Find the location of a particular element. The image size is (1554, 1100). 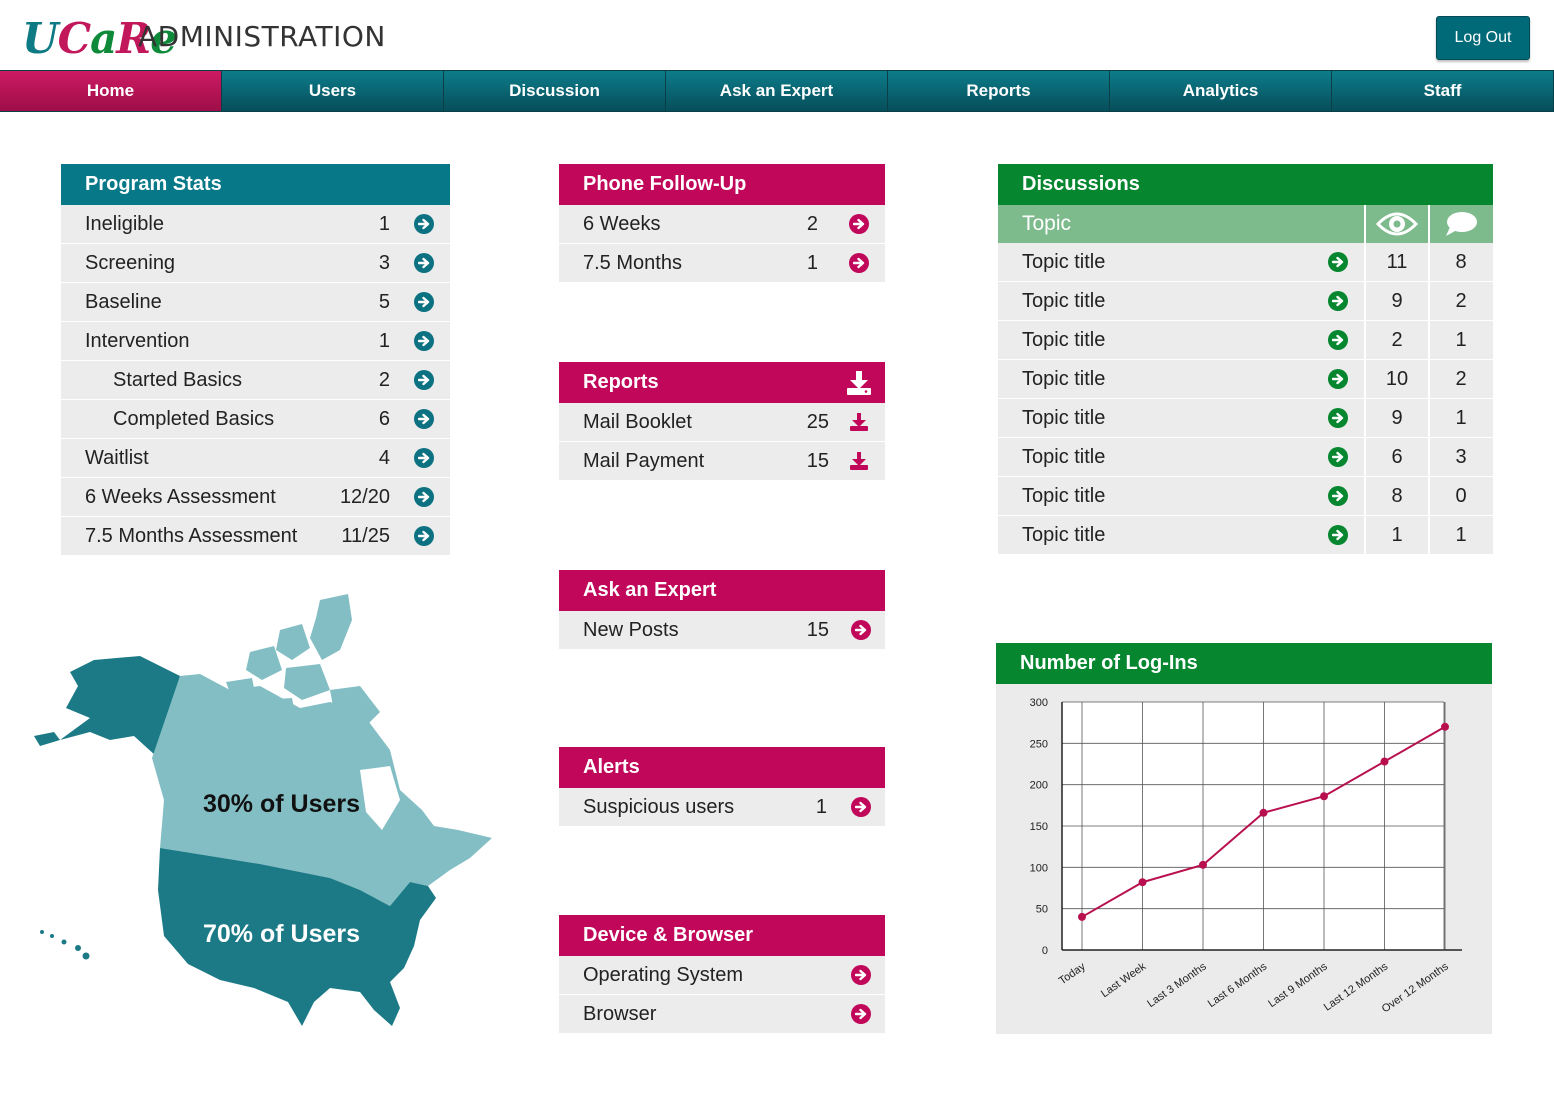

row-label: Screening is located at coordinates (130, 262).